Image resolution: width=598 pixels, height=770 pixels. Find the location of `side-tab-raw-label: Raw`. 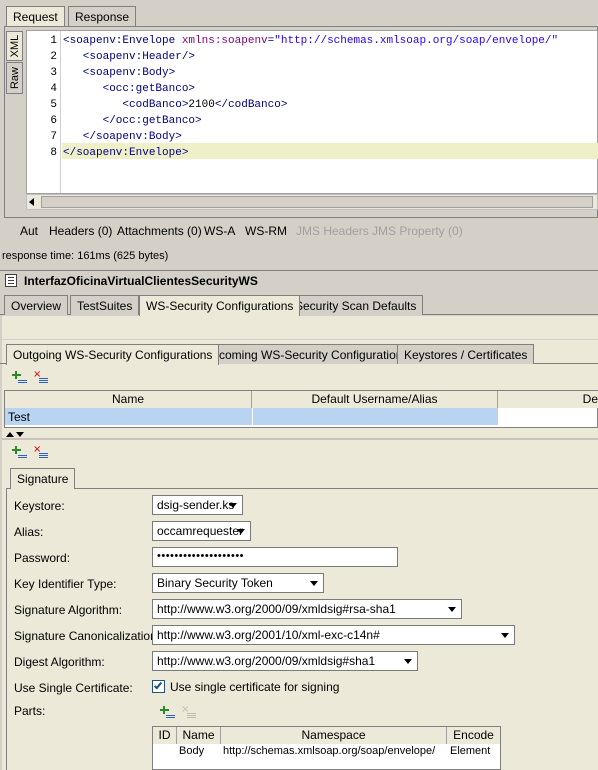

side-tab-raw-label: Raw is located at coordinates (15, 78).